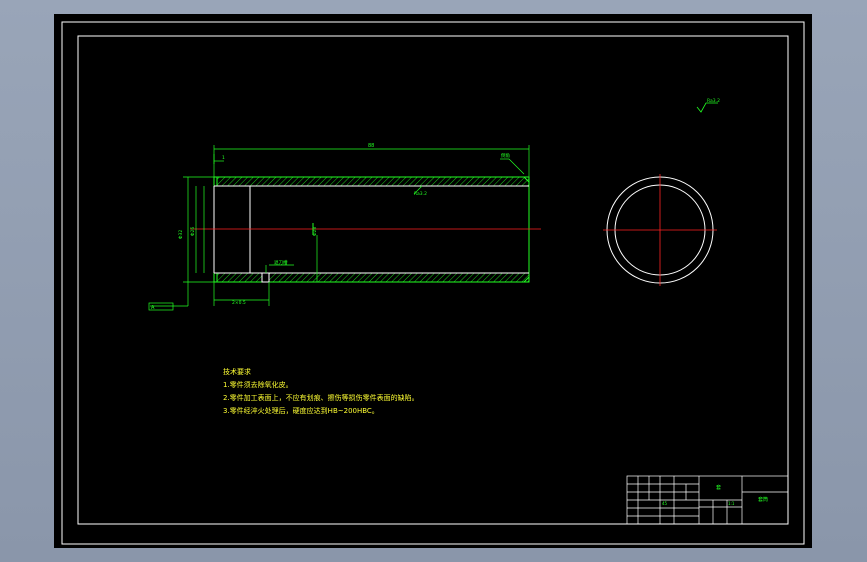 This screenshot has height=562, width=867. I want to click on tech-item-2: 2.零件加工表面上，不应有划痕、擦伤等损伤零件表面的缺陷。, so click(321, 397).